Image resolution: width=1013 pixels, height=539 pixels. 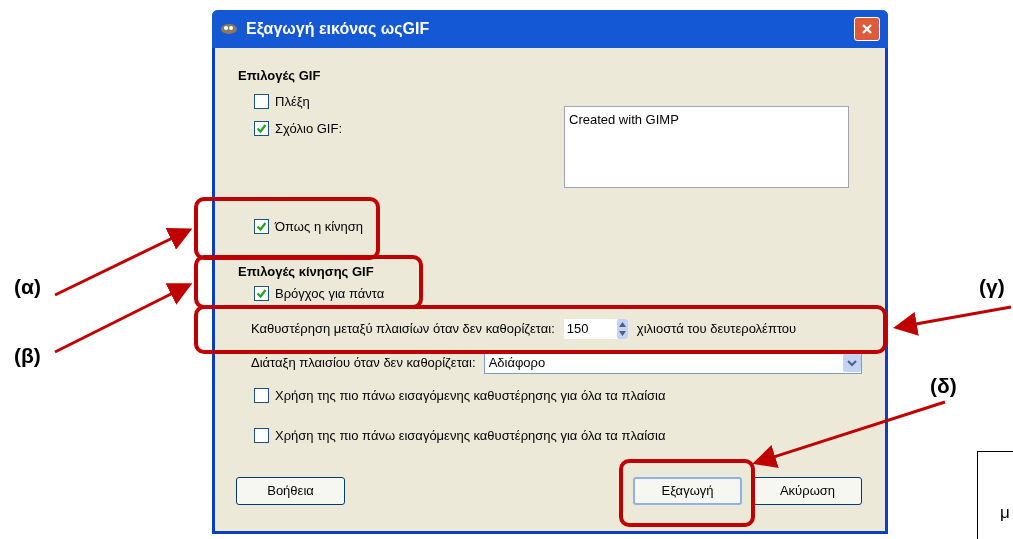 What do you see at coordinates (290, 491) in the screenshot?
I see `dialog-button: Βοήθεια` at bounding box center [290, 491].